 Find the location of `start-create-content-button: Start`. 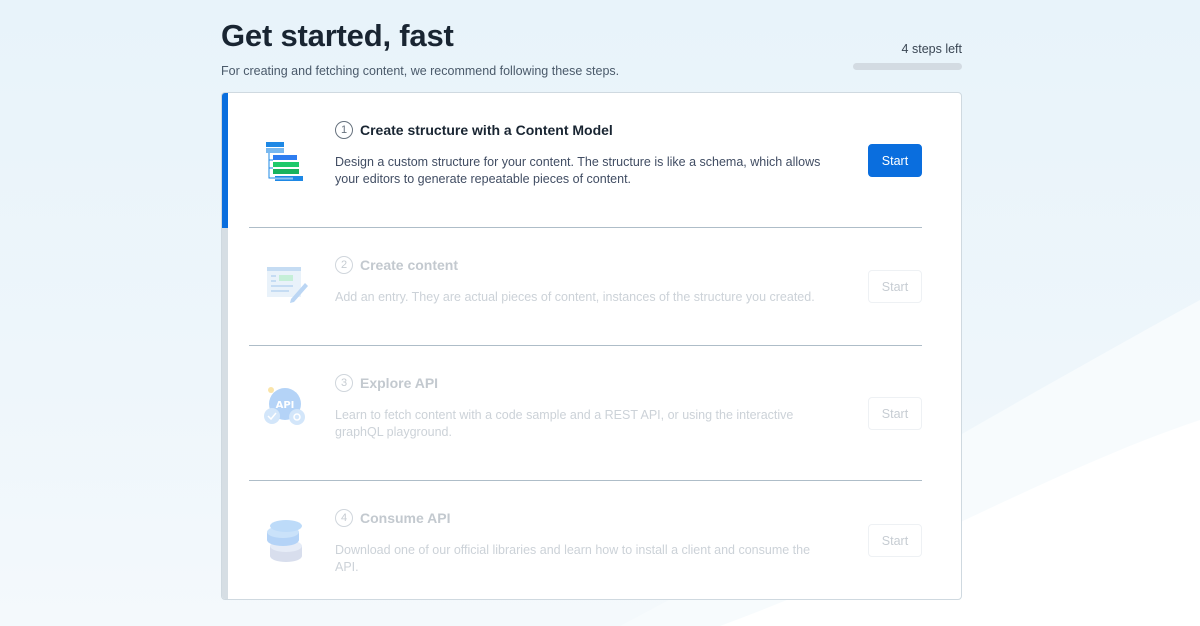

start-create-content-button: Start is located at coordinates (895, 286).